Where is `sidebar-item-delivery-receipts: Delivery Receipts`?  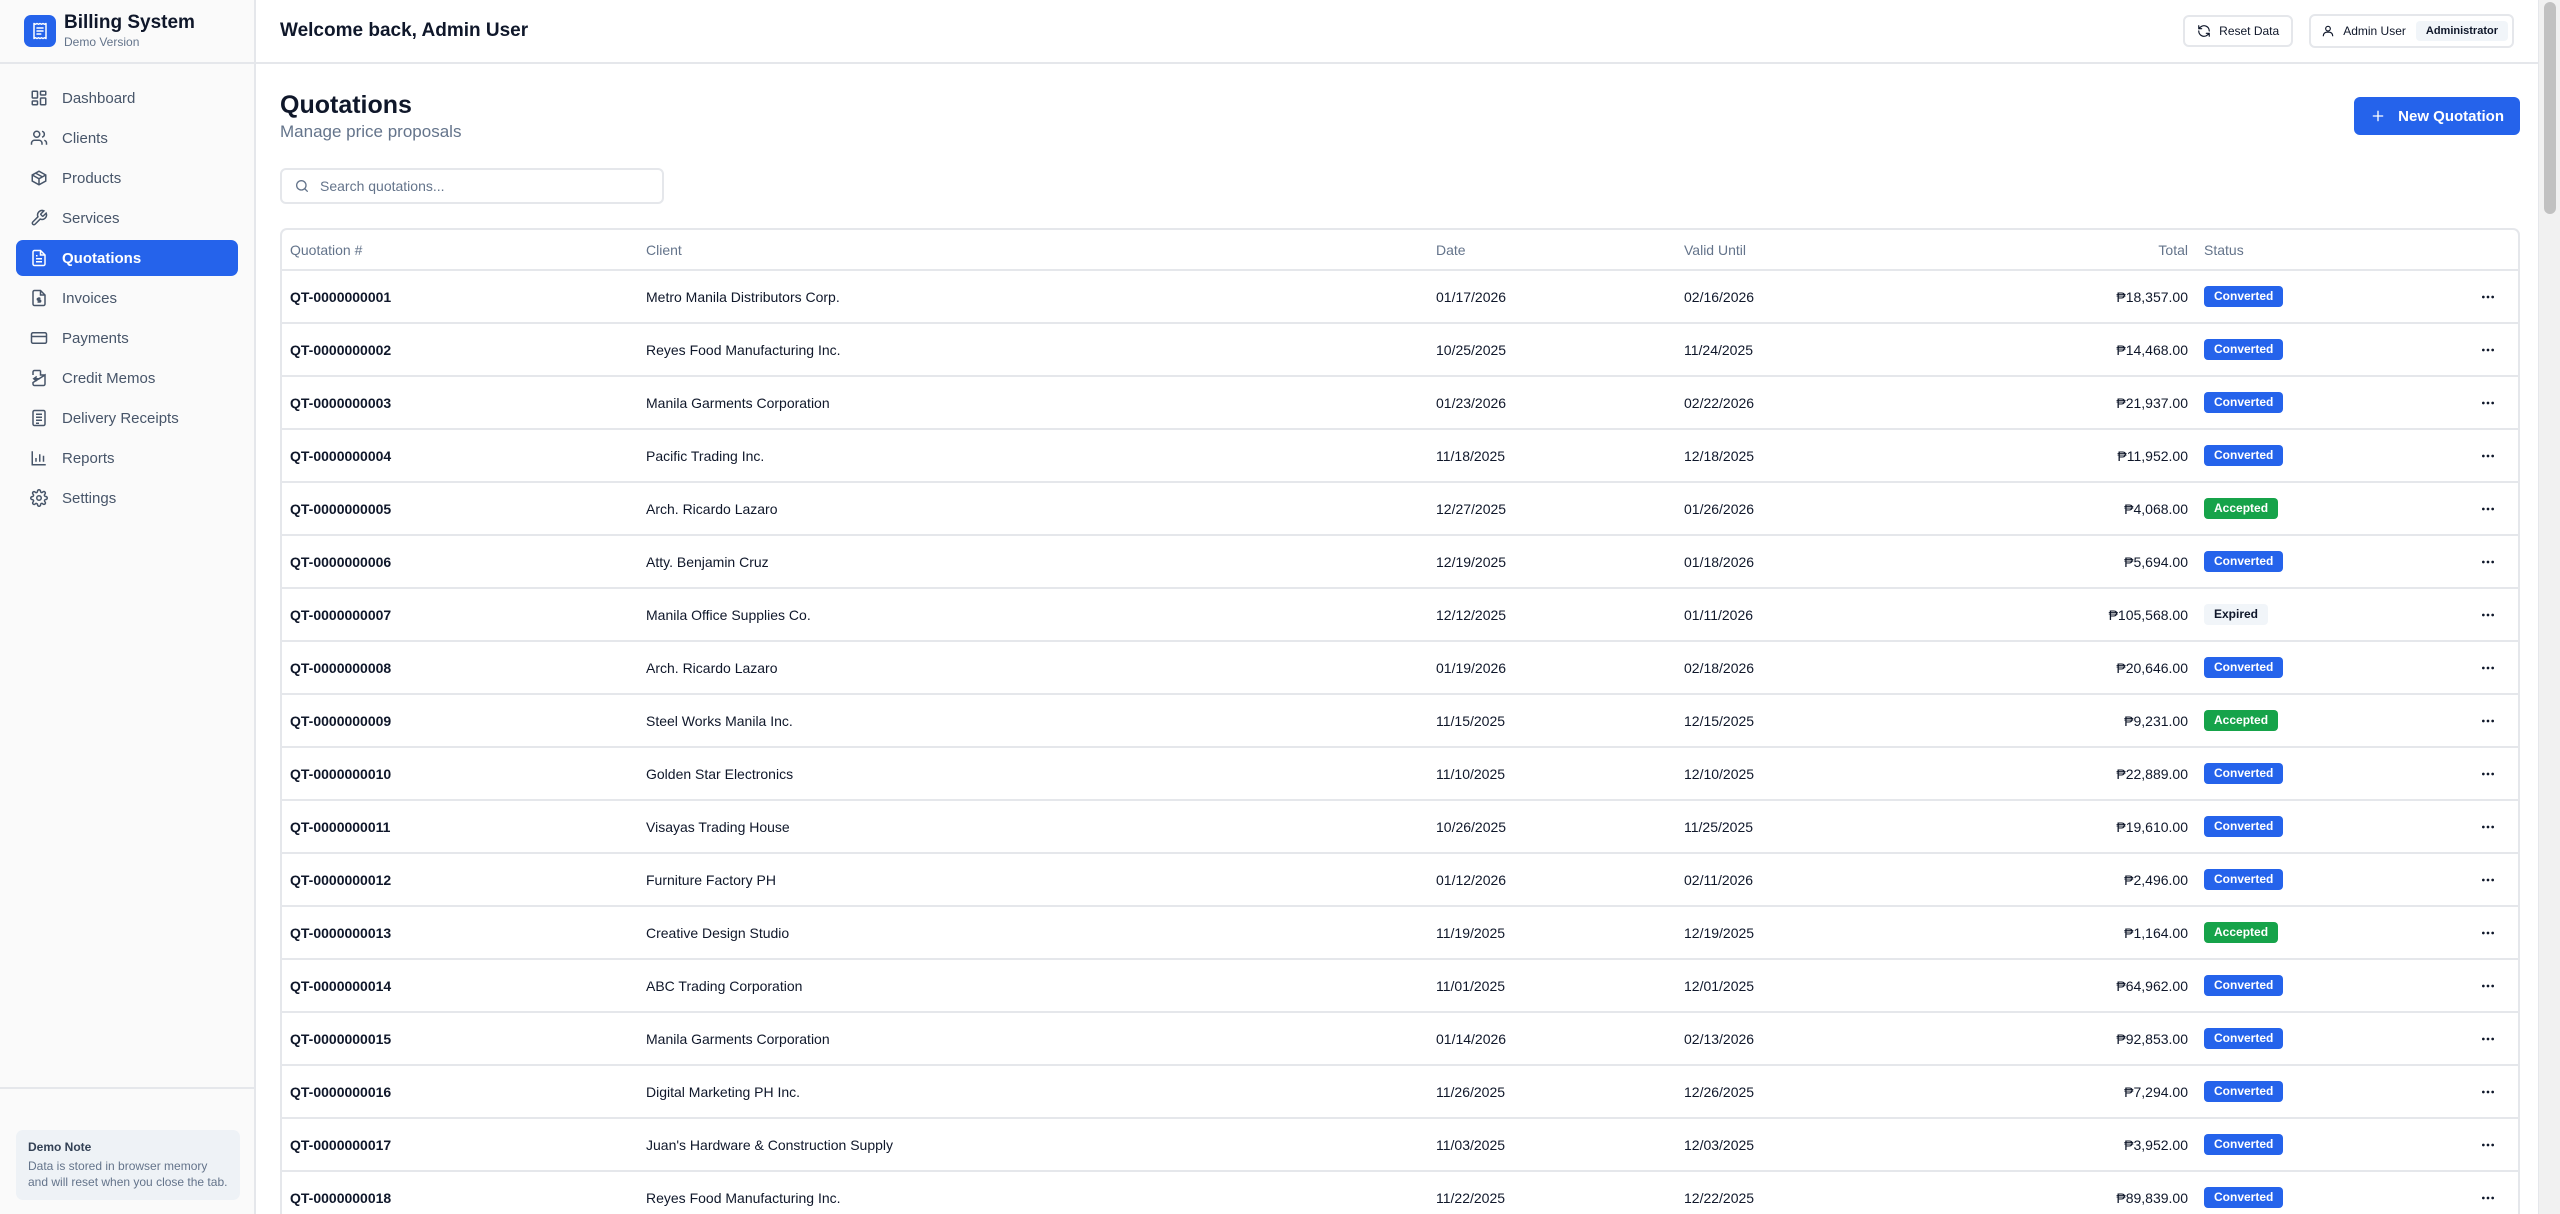
sidebar-item-delivery-receipts: Delivery Receipts is located at coordinates (127, 418).